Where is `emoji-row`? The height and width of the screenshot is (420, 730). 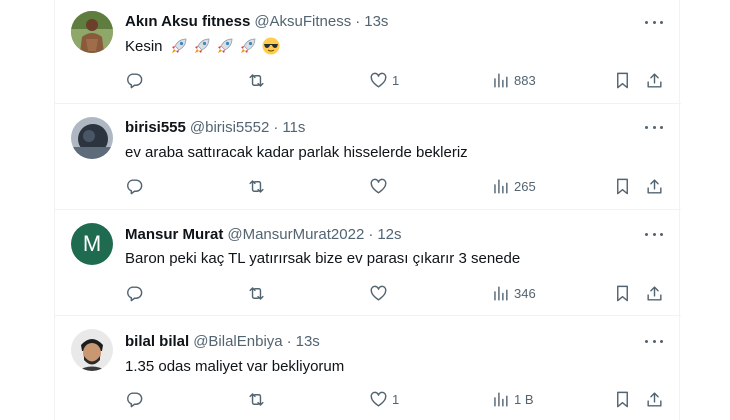 emoji-row is located at coordinates (223, 46).